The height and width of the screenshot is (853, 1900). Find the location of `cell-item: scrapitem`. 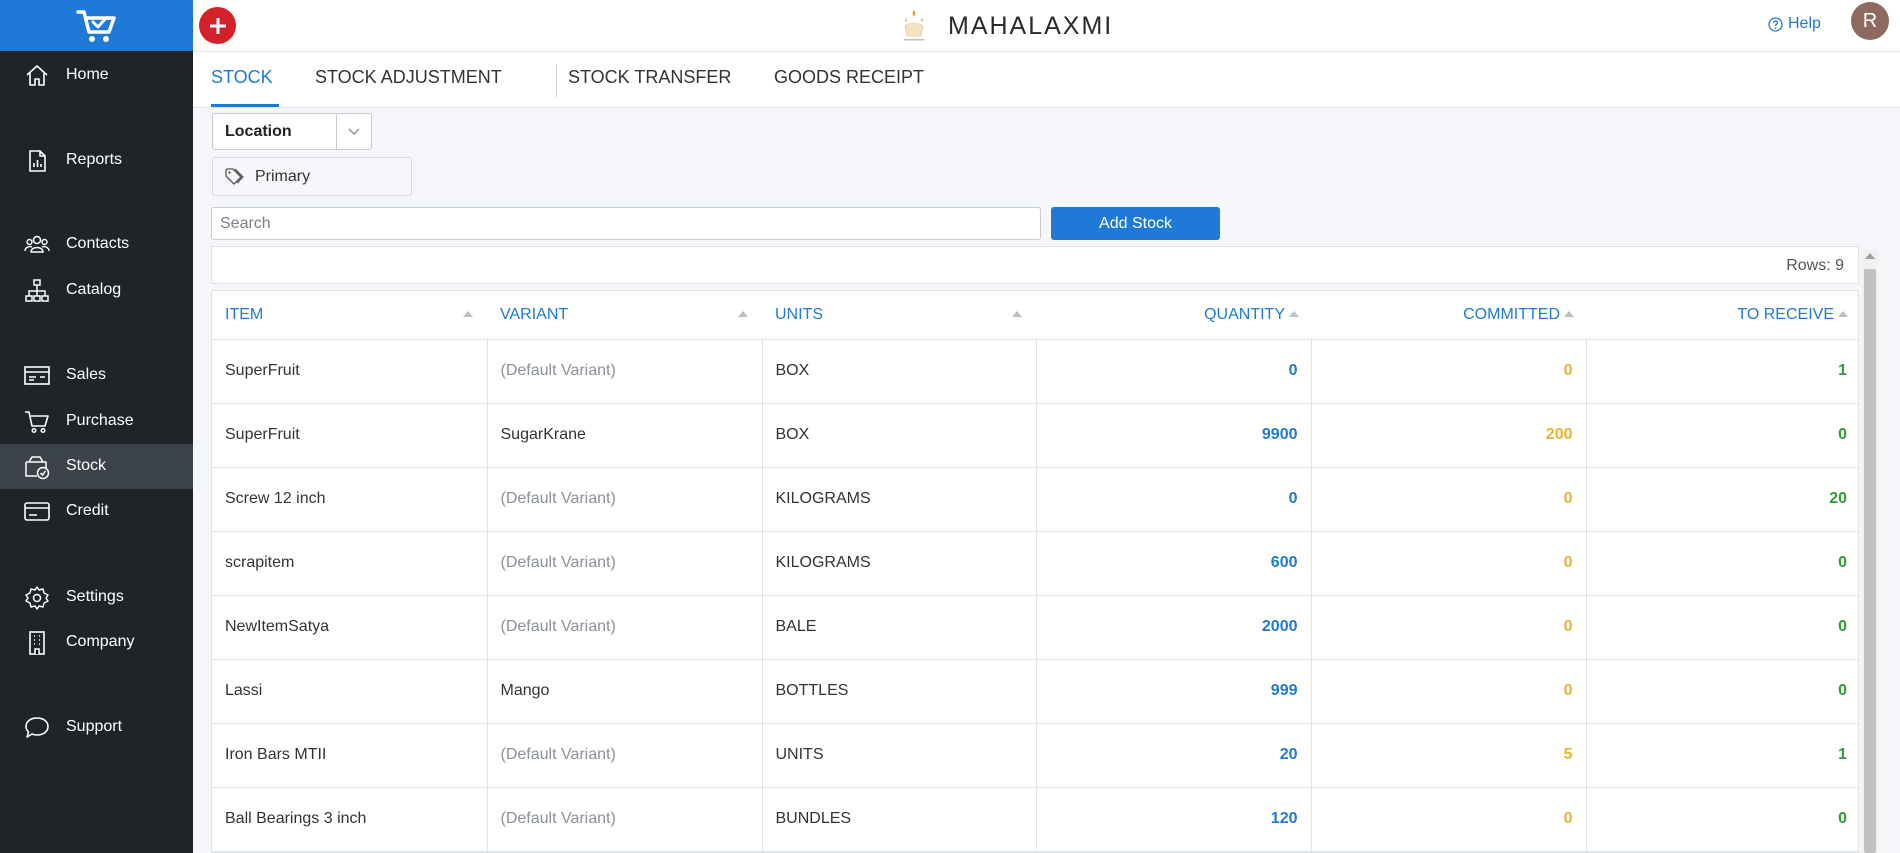

cell-item: scrapitem is located at coordinates (350, 563).